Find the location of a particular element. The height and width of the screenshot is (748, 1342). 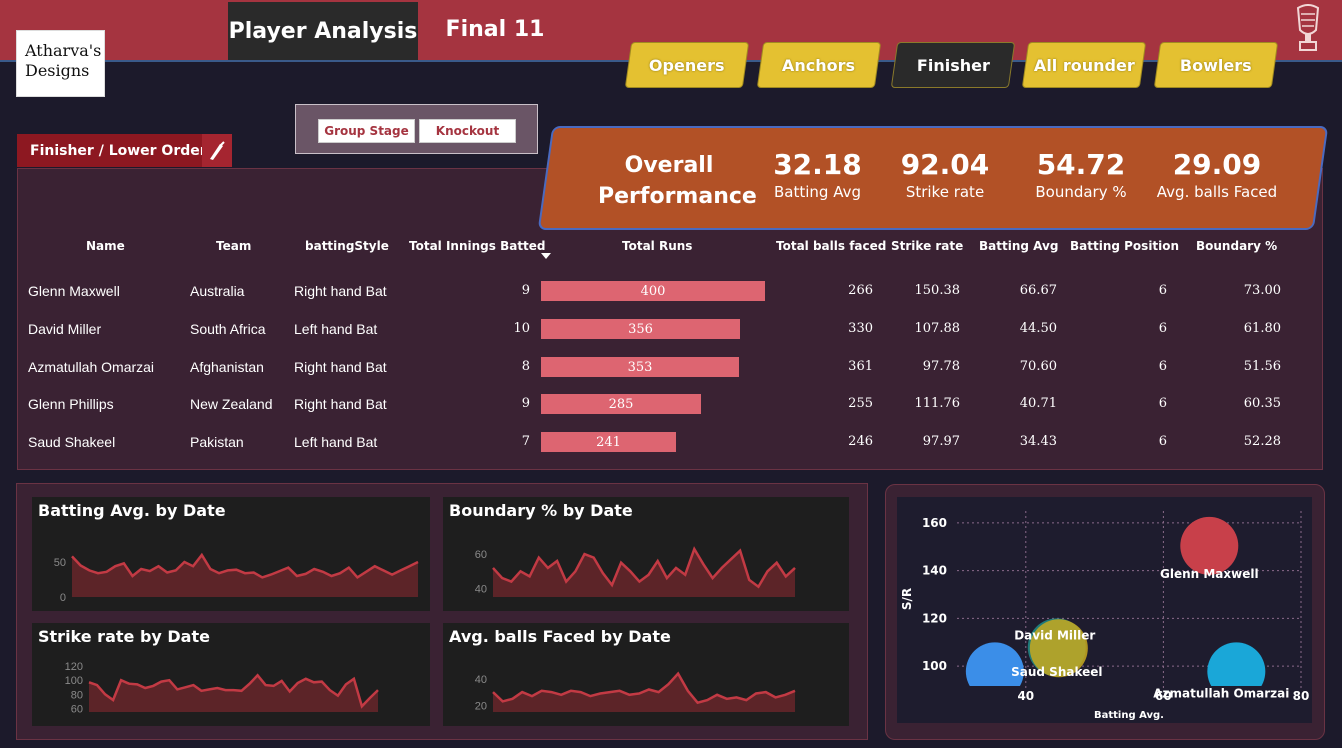

nav-all-rounder-button: All rounder is located at coordinates (1084, 65).